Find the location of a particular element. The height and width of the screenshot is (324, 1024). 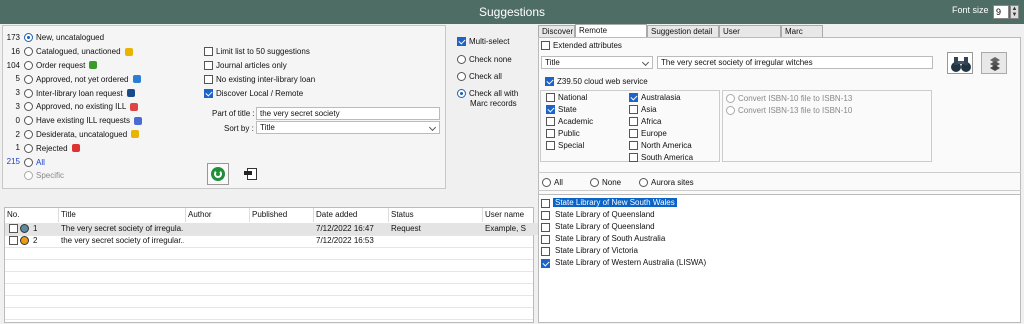

convert-13-10-radio is located at coordinates (730, 111).